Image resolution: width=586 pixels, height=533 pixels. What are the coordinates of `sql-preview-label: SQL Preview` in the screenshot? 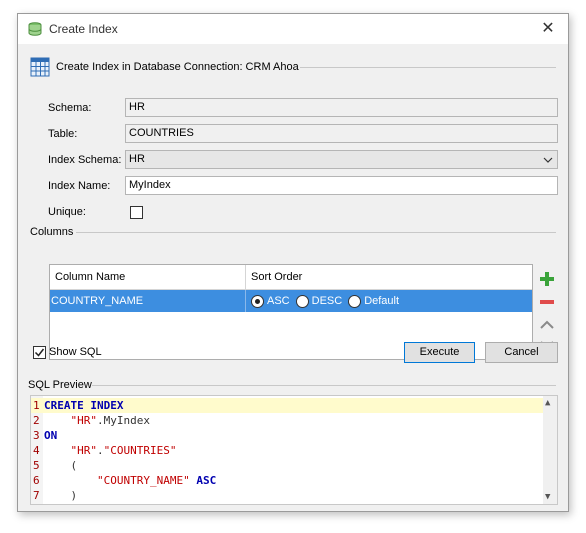 It's located at (60, 385).